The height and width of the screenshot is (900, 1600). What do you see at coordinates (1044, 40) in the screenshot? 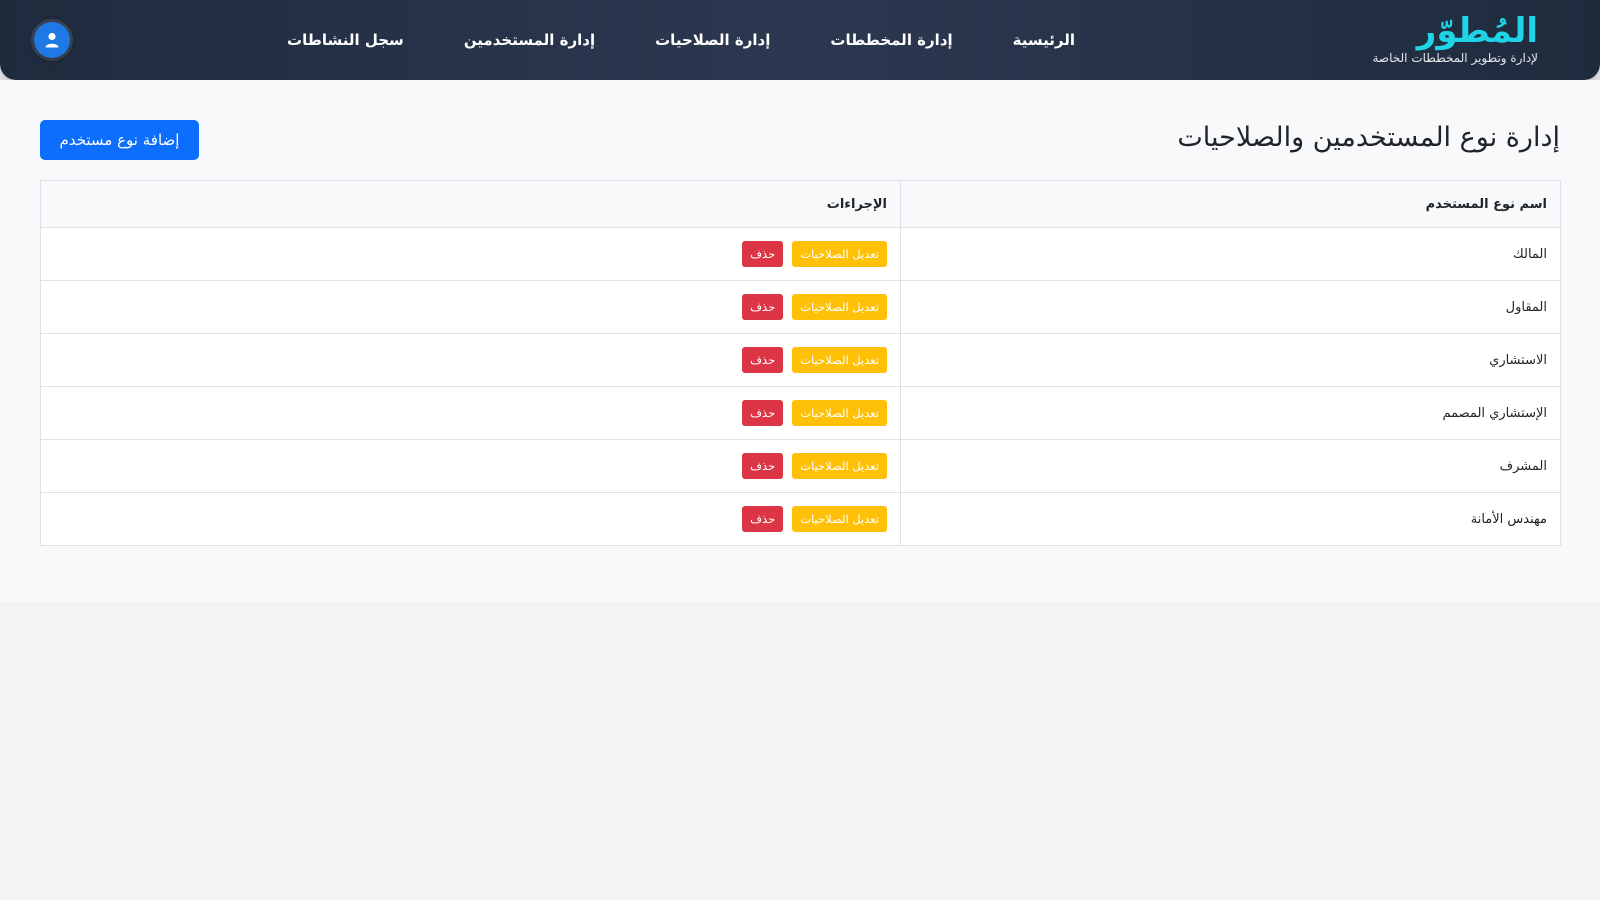
I see `nav-item-home: الرئيسية` at bounding box center [1044, 40].